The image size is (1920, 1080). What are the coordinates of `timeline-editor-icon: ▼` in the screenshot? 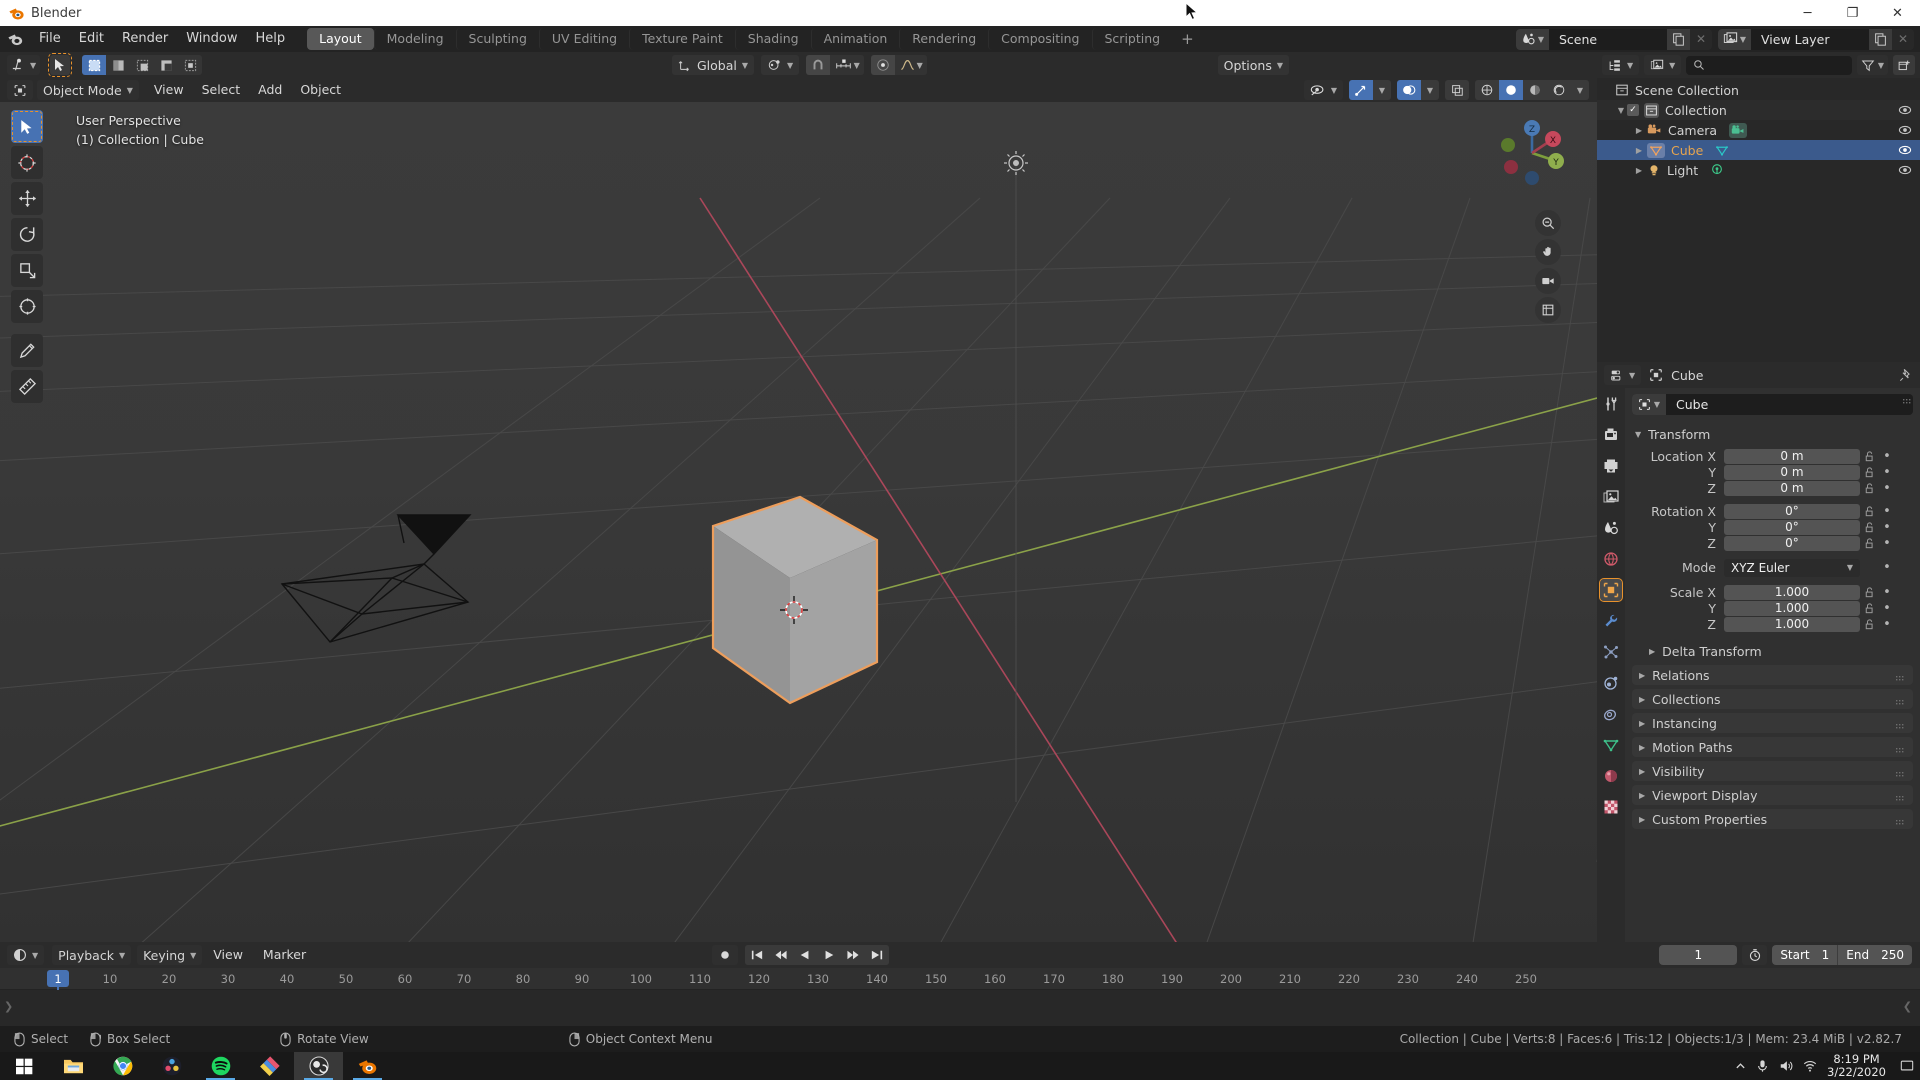 It's located at (26, 955).